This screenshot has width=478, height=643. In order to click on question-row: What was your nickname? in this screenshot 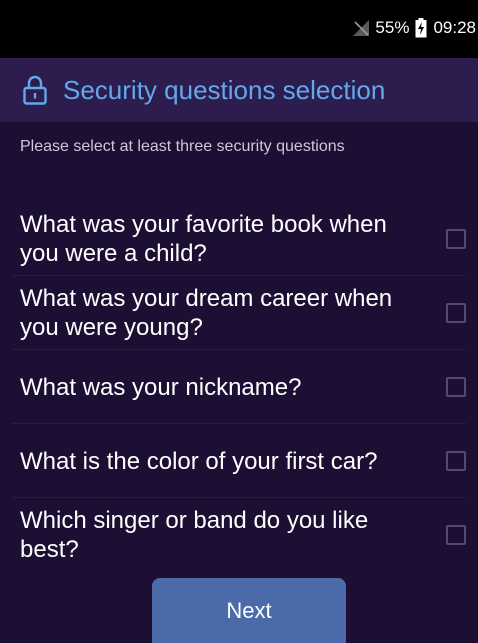, I will do `click(239, 387)`.